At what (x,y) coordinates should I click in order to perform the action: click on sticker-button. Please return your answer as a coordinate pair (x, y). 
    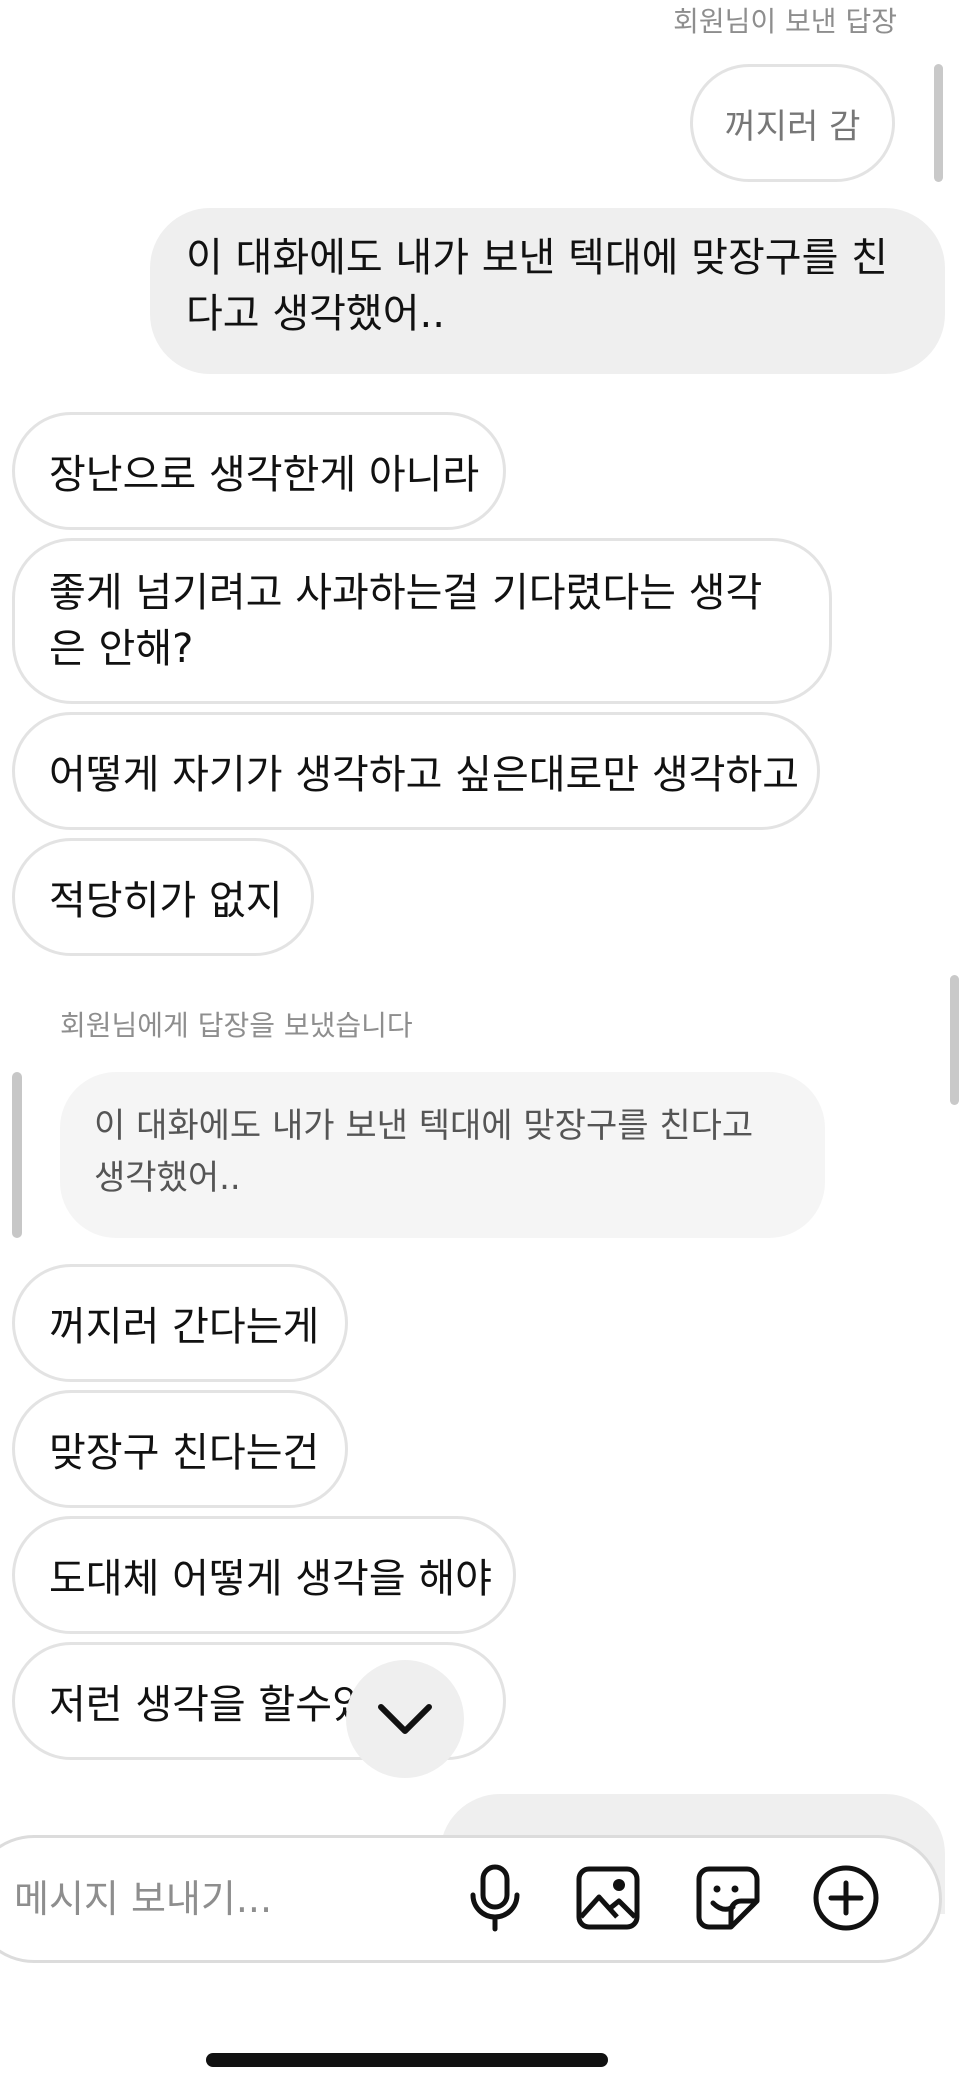
    Looking at the image, I should click on (728, 1898).